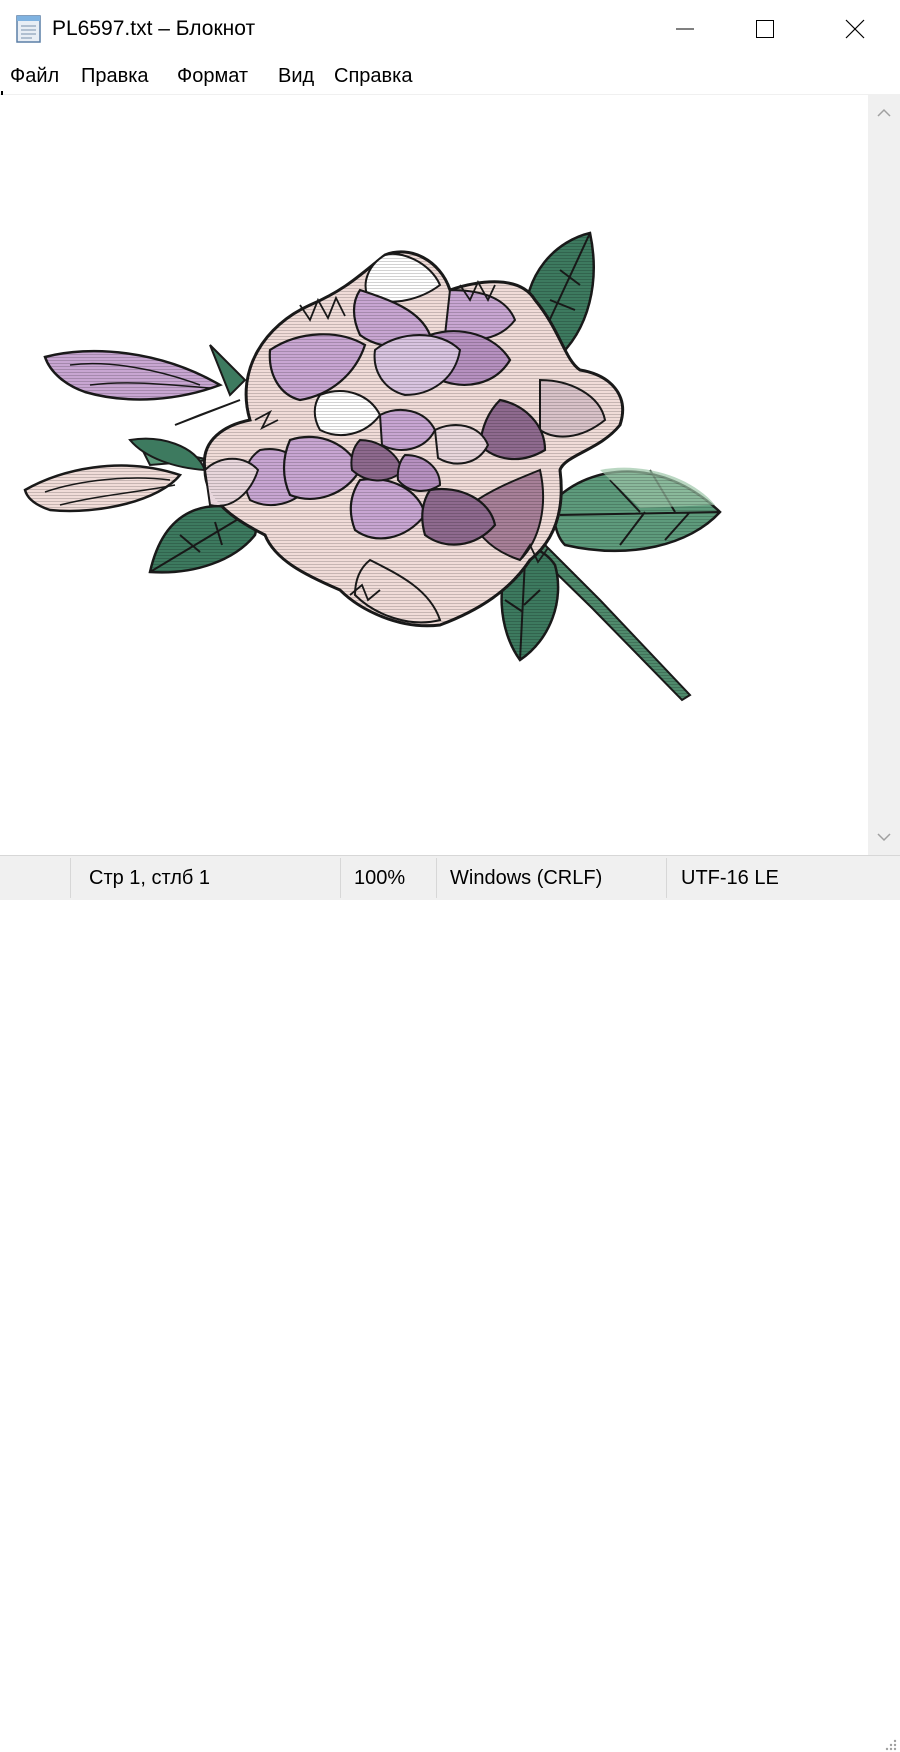 Image resolution: width=900 pixels, height=1752 pixels. I want to click on minimize-icon, so click(685, 29).